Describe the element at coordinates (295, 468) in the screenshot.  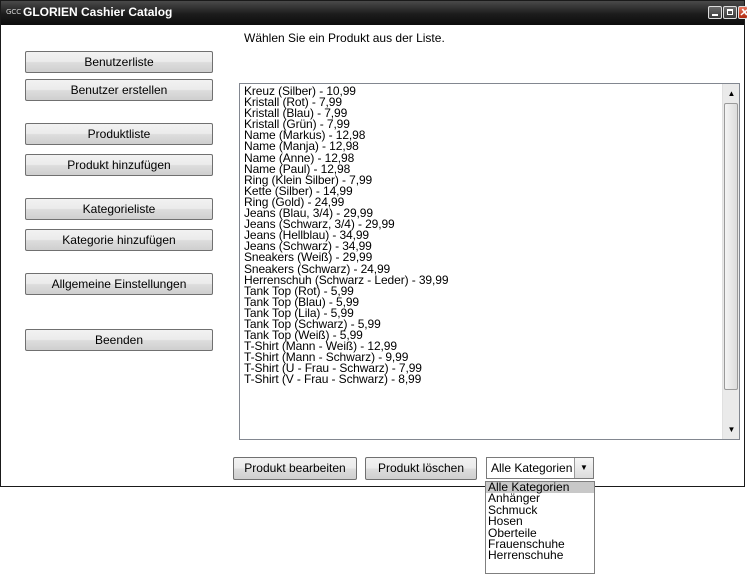
I see `edit-product-button: Produkt bearbeiten` at that location.